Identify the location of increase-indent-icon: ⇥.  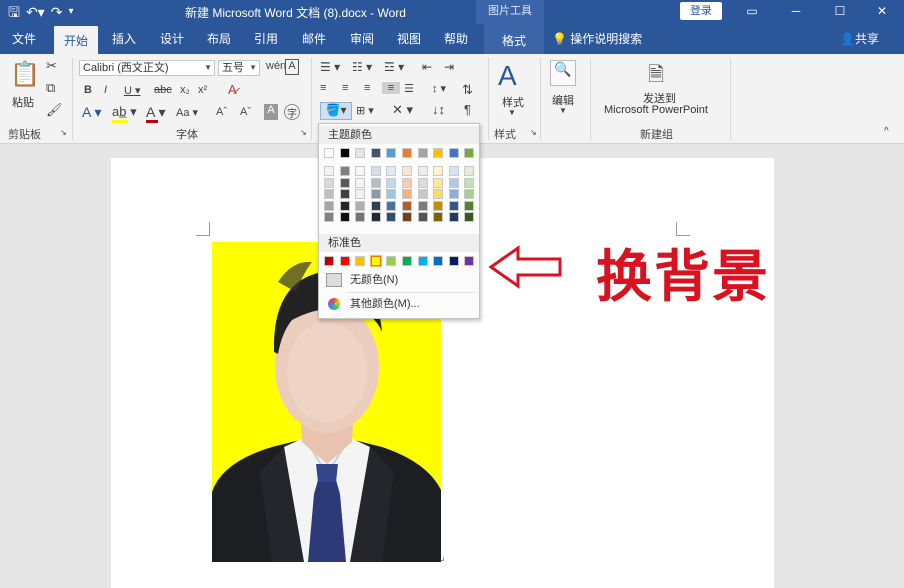
(449, 67).